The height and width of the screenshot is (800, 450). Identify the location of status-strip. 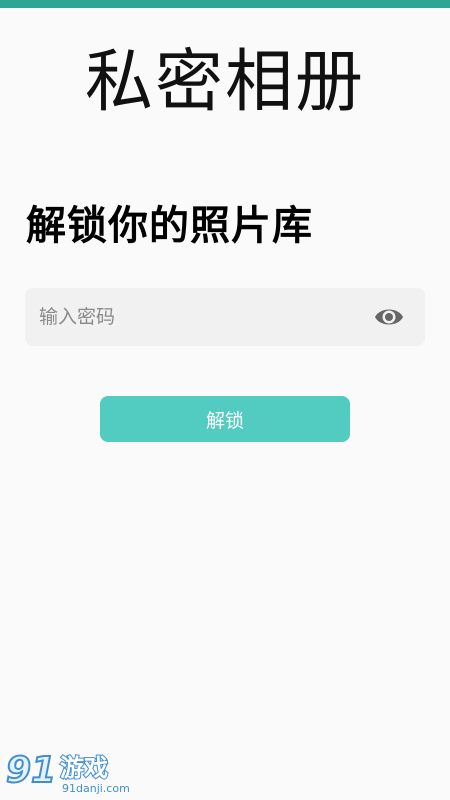
(225, 4).